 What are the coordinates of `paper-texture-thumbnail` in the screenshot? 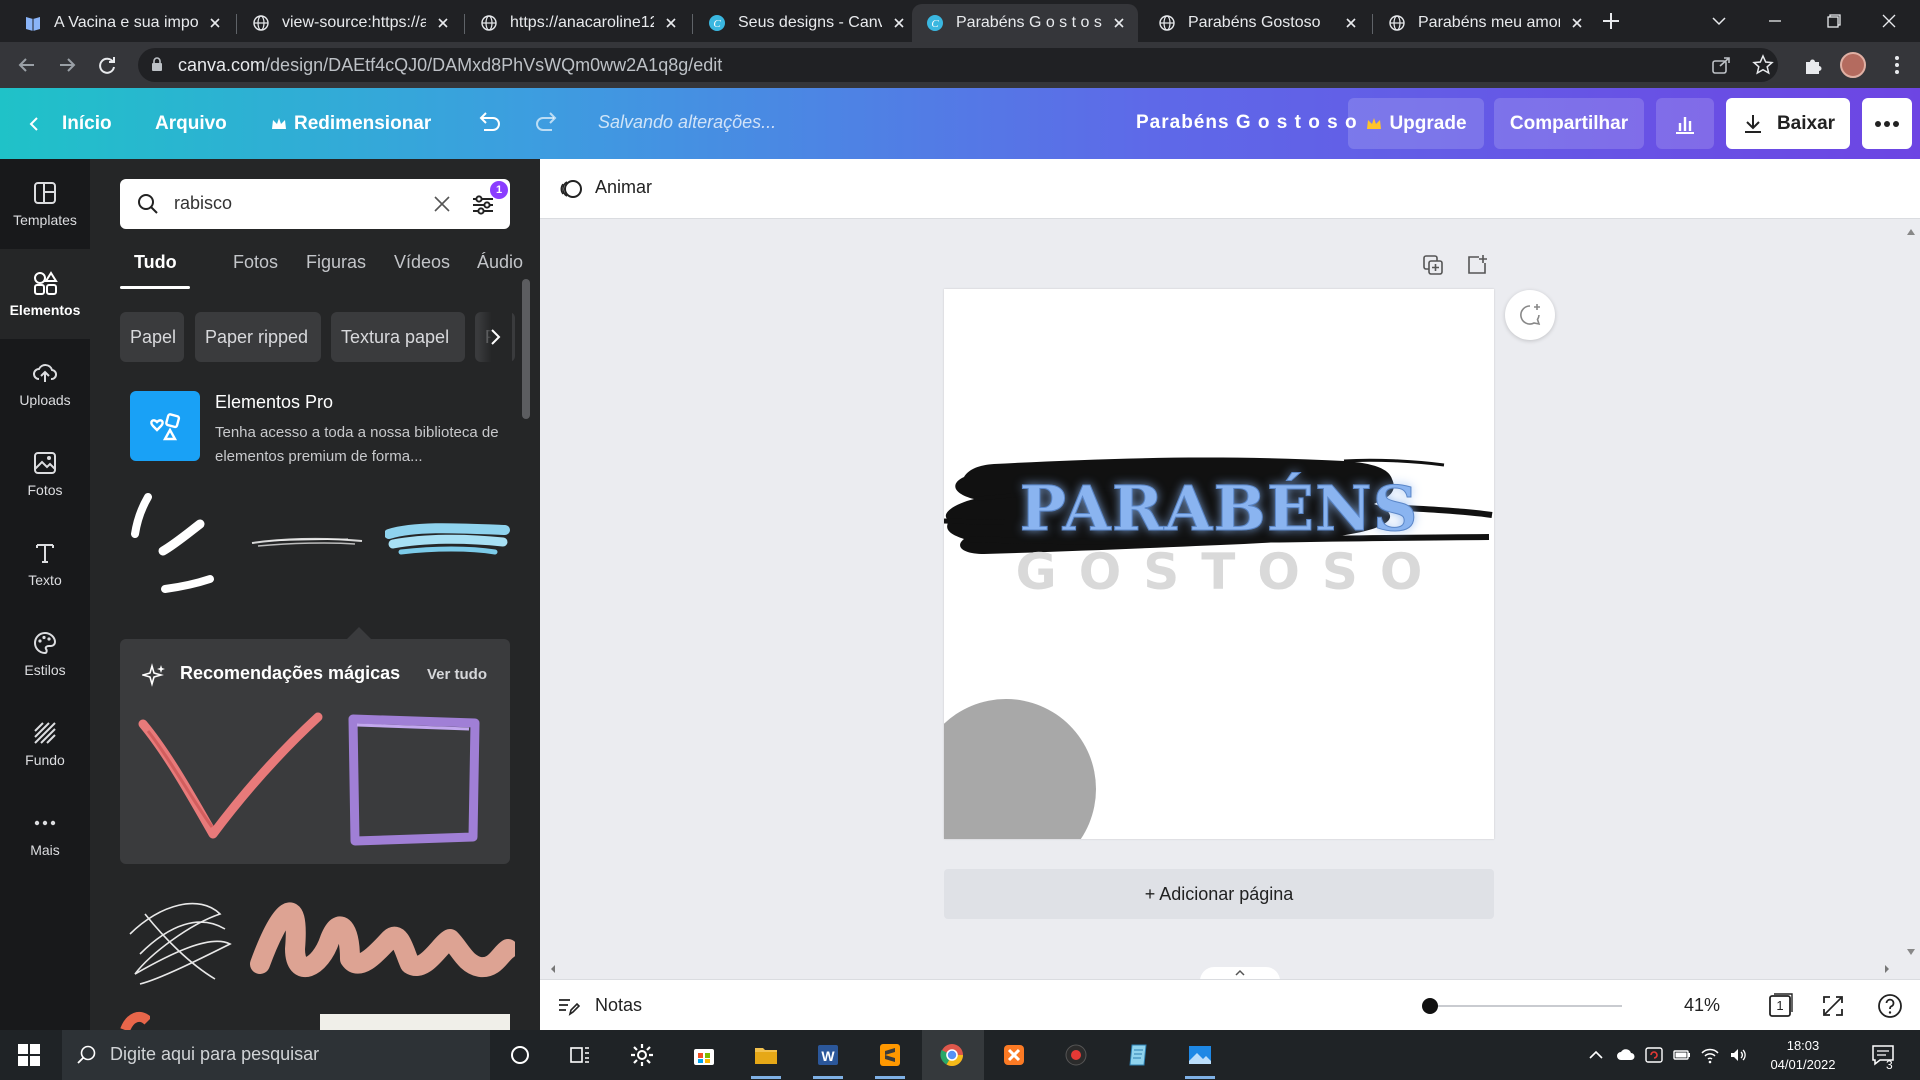 It's located at (415, 1022).